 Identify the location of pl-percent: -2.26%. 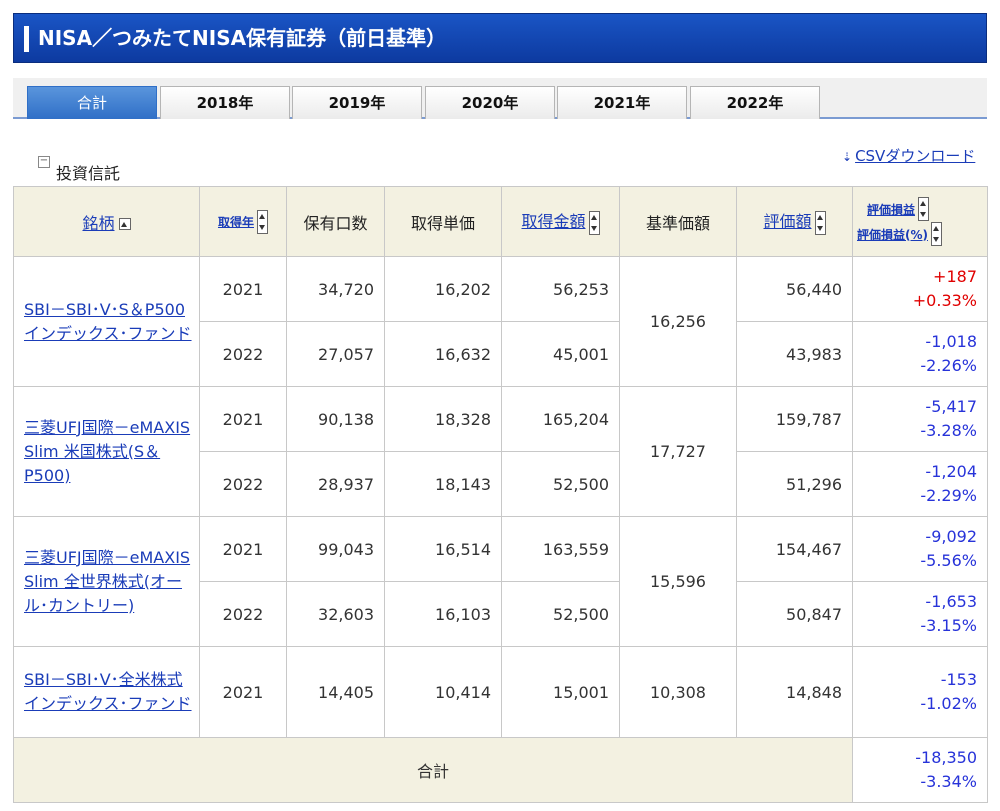
(948, 365).